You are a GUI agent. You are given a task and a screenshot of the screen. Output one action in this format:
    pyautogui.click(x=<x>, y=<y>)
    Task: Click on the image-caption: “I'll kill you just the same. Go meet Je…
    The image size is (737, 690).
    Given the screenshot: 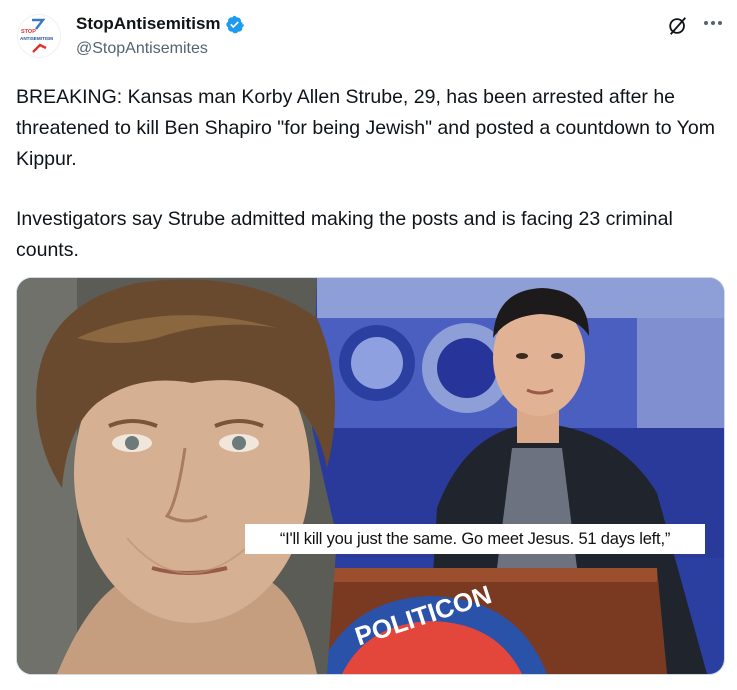 What is the action you would take?
    pyautogui.click(x=475, y=539)
    